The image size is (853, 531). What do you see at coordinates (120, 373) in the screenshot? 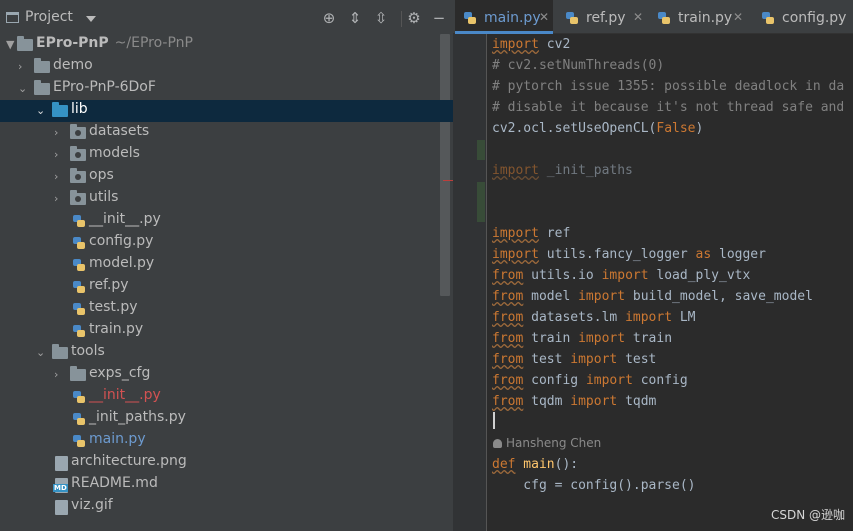
I see `tree-item-label: exps_cfg` at bounding box center [120, 373].